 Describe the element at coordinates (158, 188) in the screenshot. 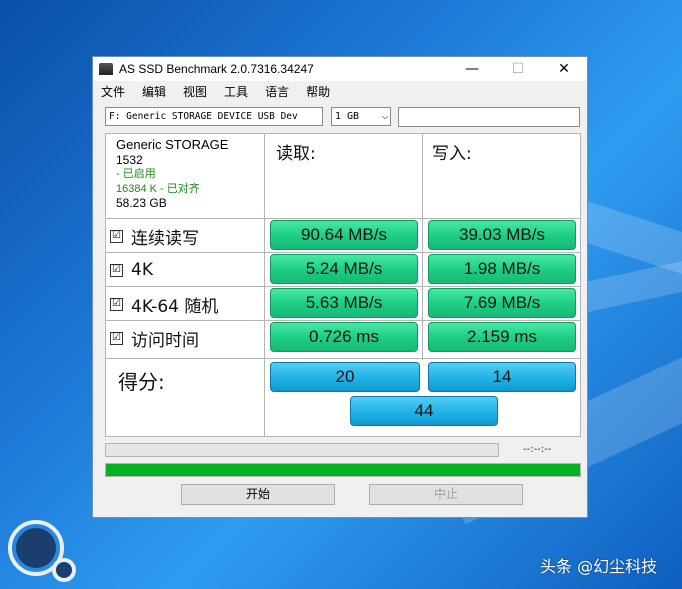

I see `device-alignment: 16384 K - 已对齐` at that location.